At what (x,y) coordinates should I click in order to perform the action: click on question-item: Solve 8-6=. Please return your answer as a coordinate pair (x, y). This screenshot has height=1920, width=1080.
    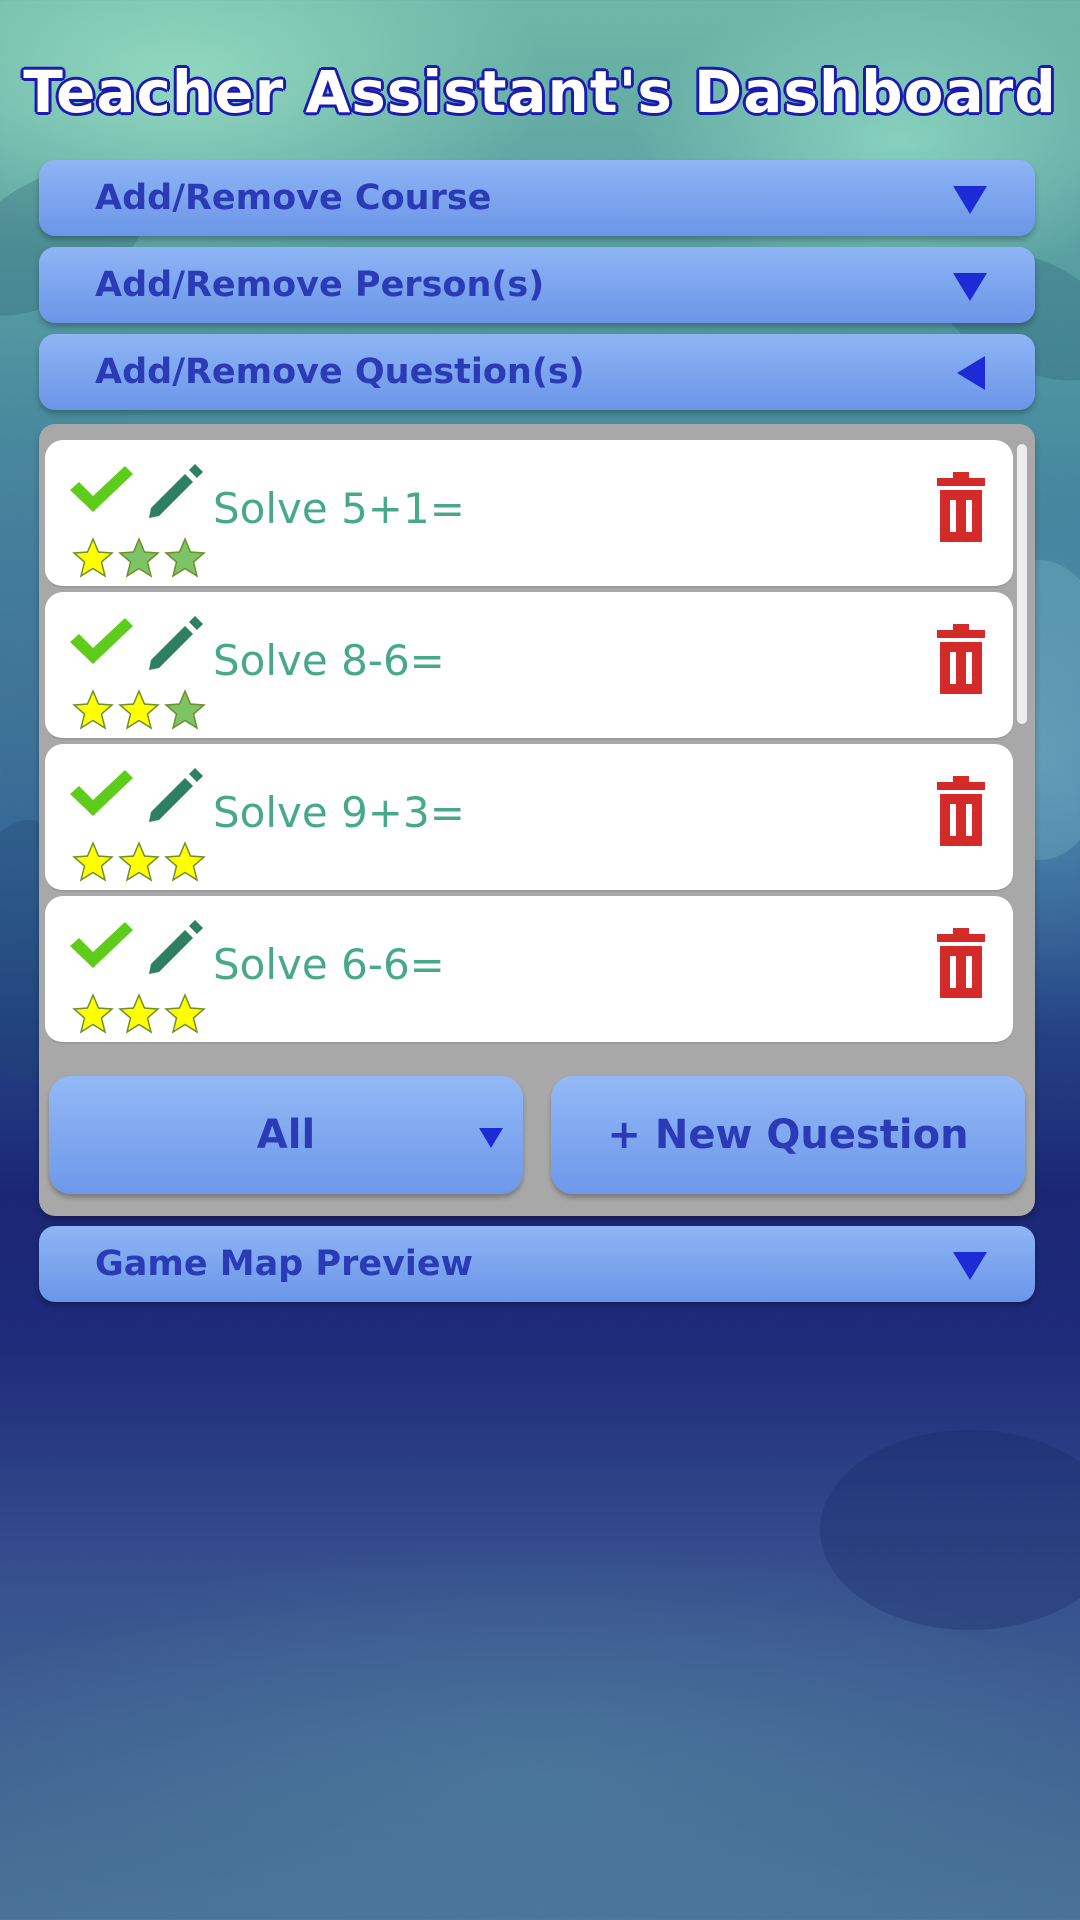
    Looking at the image, I should click on (529, 666).